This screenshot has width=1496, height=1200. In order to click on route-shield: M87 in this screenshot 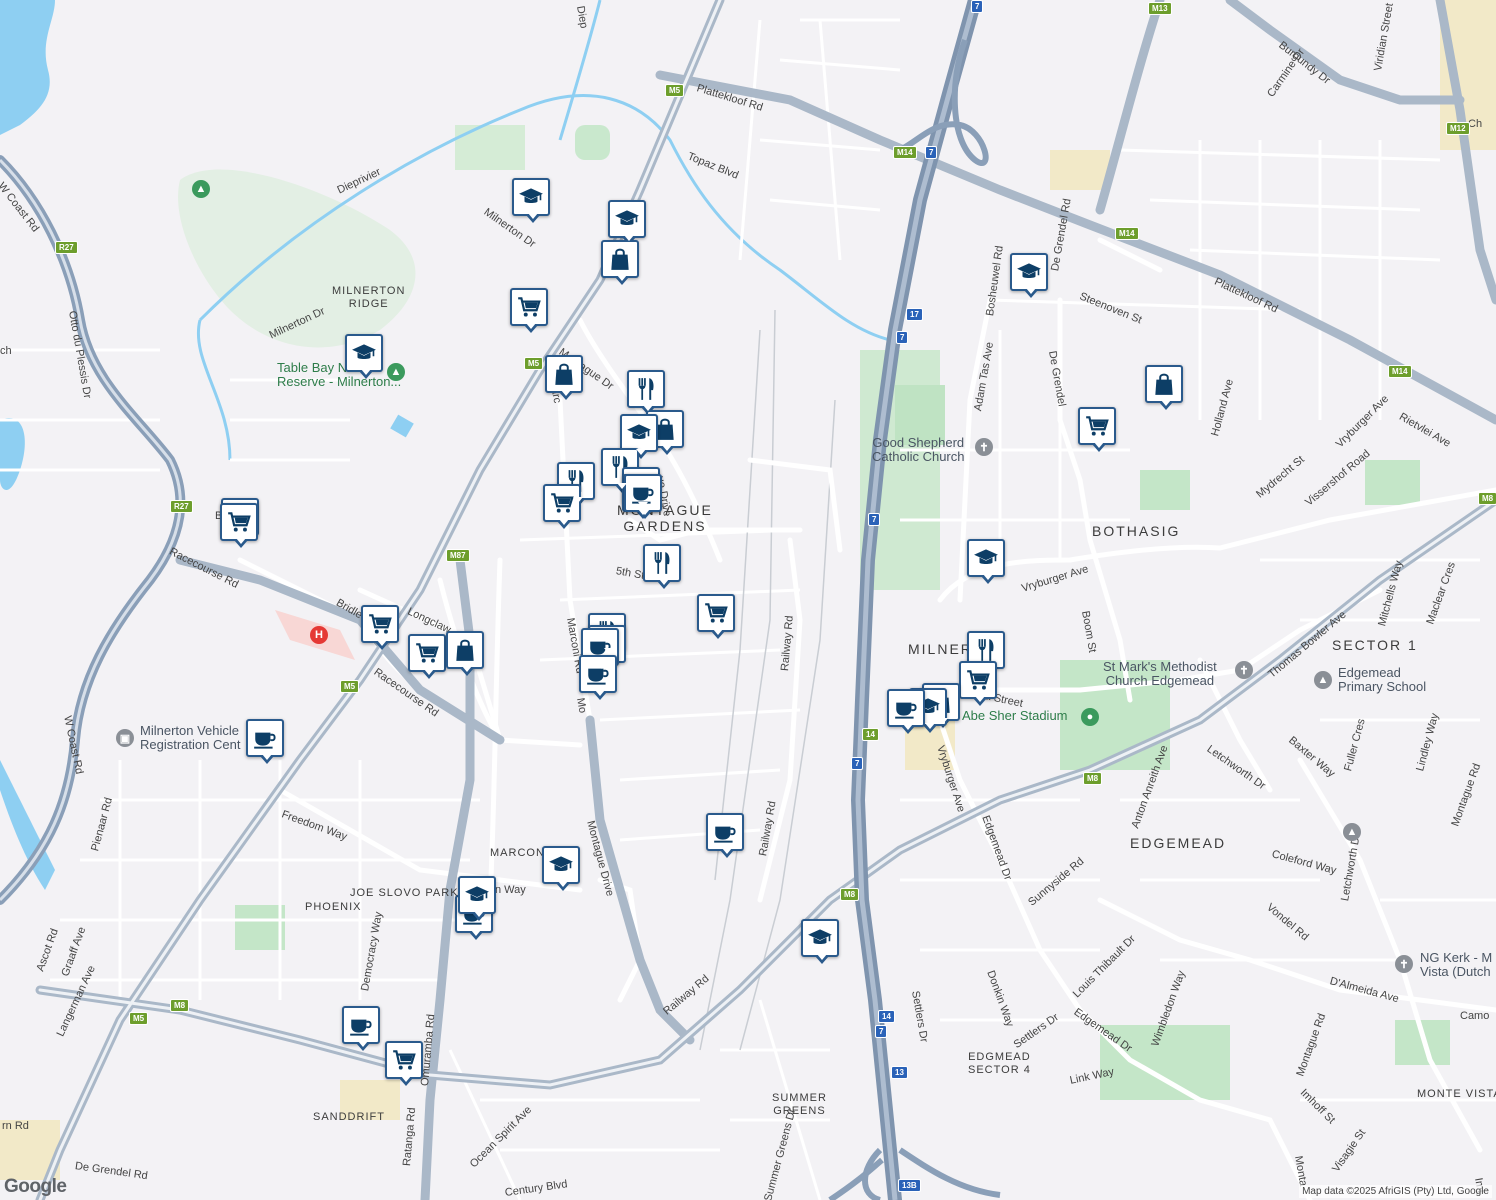, I will do `click(458, 555)`.